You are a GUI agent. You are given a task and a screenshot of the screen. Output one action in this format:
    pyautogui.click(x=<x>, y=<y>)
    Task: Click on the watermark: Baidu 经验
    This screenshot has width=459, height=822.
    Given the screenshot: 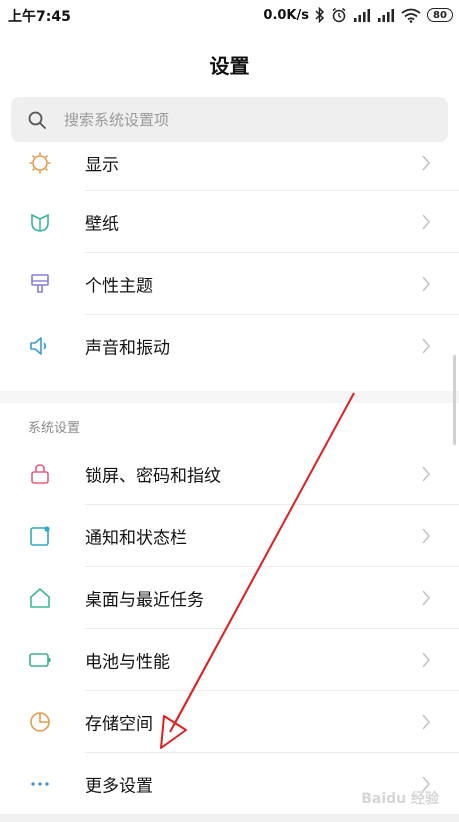 What is the action you would take?
    pyautogui.click(x=400, y=799)
    